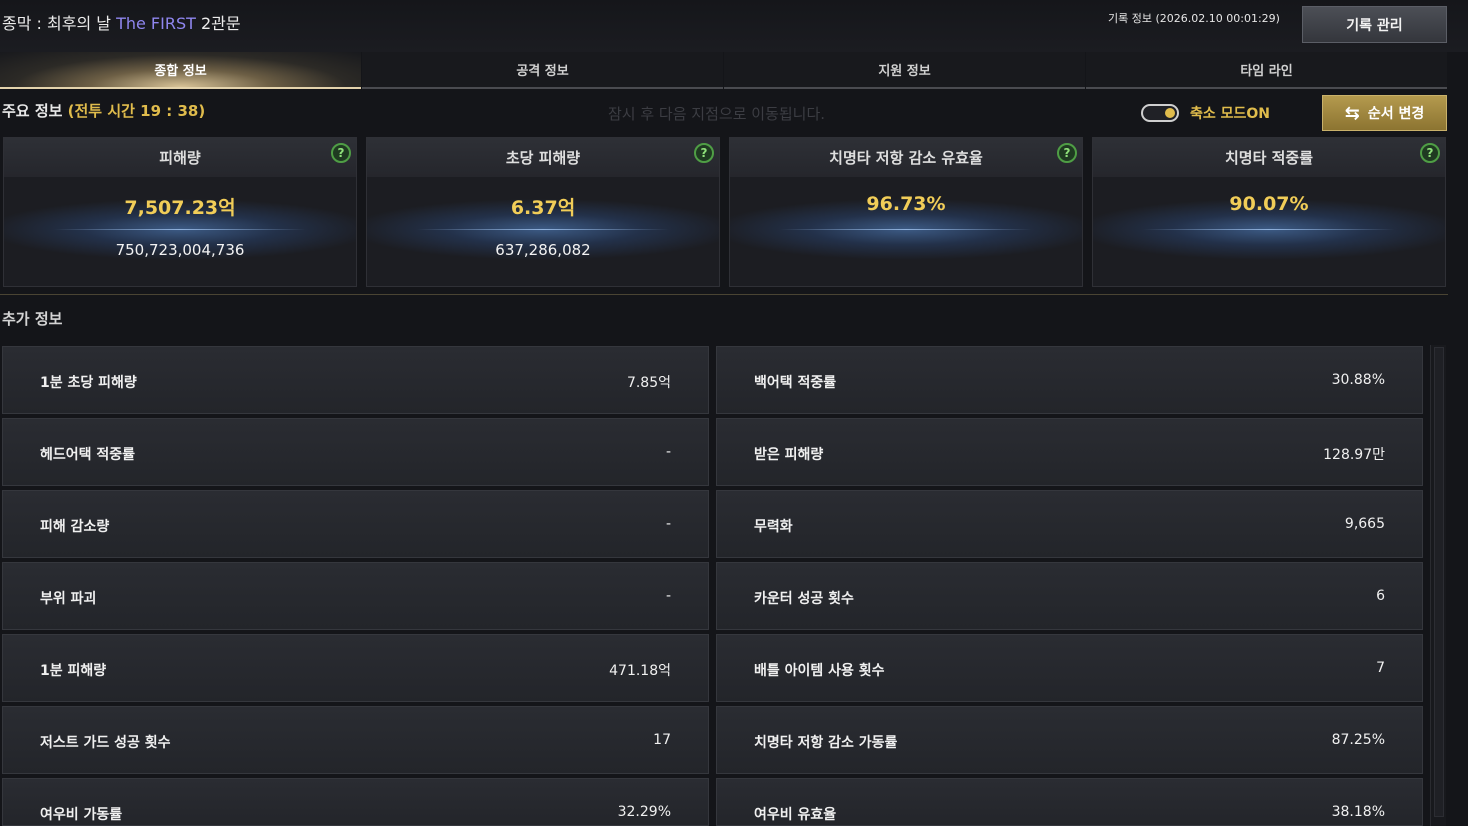 The height and width of the screenshot is (826, 1468). Describe the element at coordinates (35, 111) in the screenshot. I see `summary-label: 주요 정보` at that location.